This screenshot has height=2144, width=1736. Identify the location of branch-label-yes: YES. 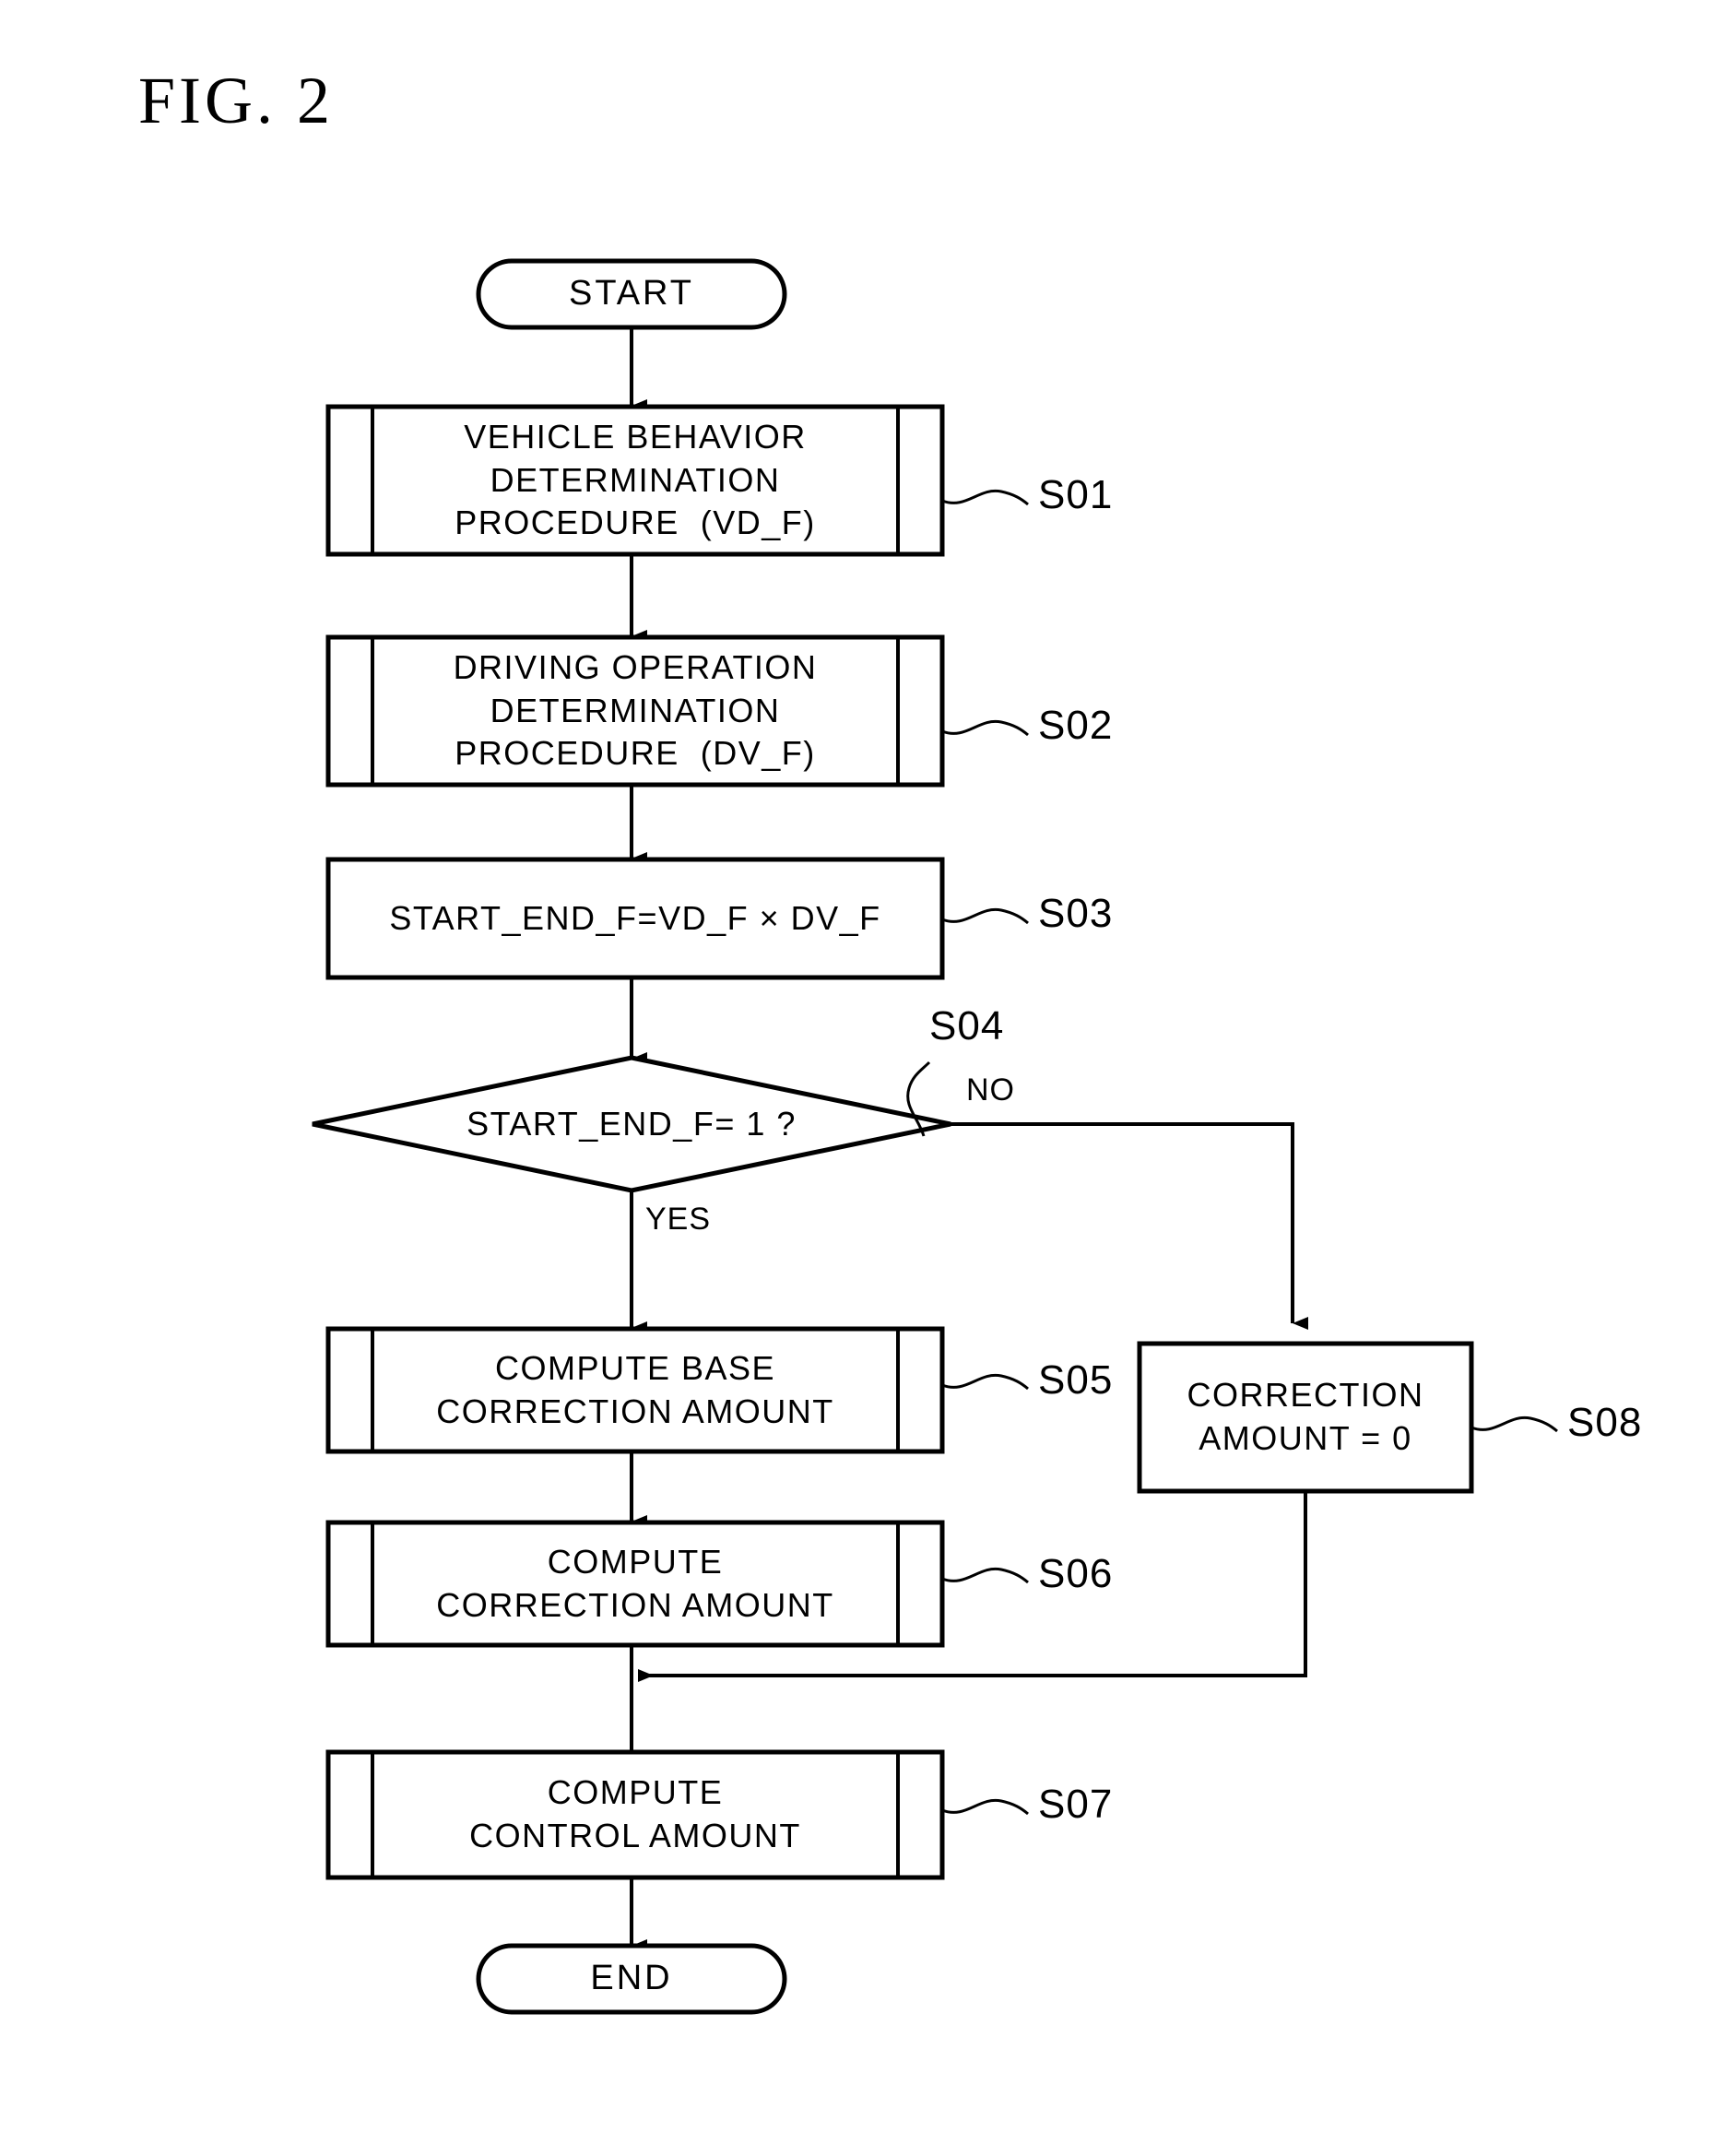
(678, 1219).